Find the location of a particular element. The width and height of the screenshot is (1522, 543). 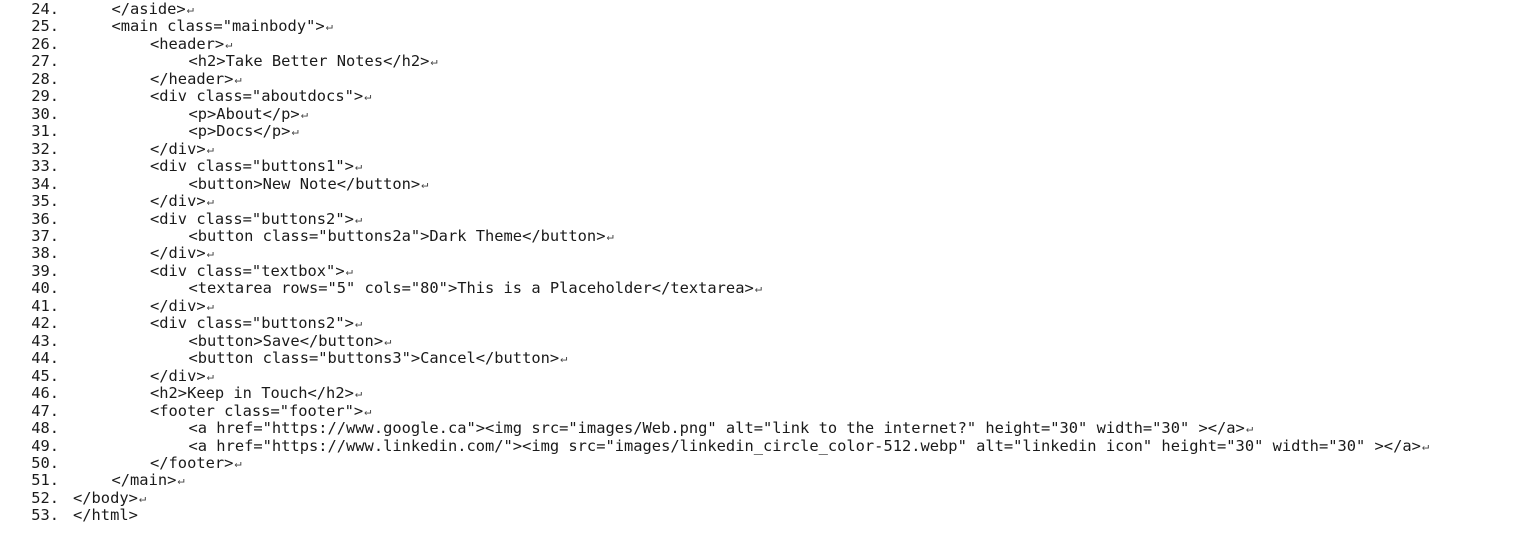

line-number: 43. is located at coordinates (45, 340).